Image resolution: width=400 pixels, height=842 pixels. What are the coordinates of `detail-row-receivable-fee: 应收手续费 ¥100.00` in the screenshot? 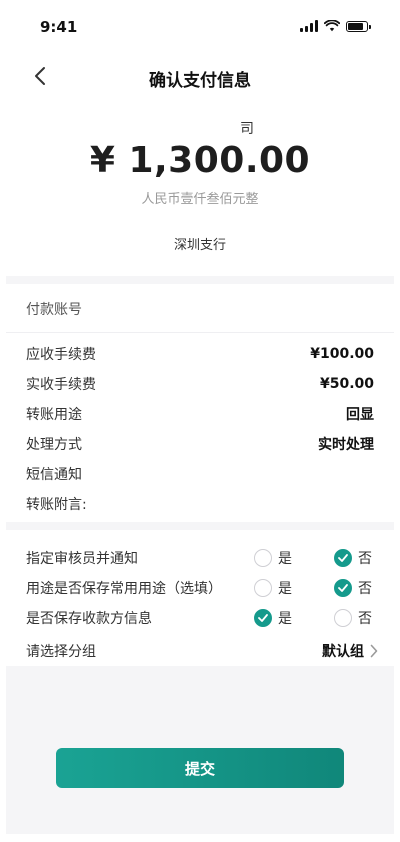 It's located at (200, 354).